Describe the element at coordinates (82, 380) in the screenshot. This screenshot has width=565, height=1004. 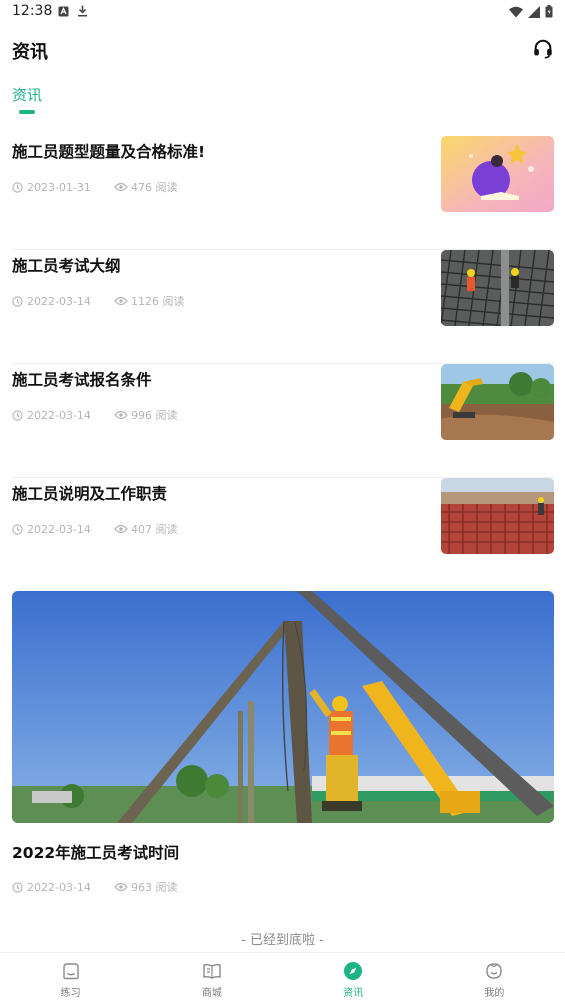
I see `article-title: 施工员考试报名条件` at that location.